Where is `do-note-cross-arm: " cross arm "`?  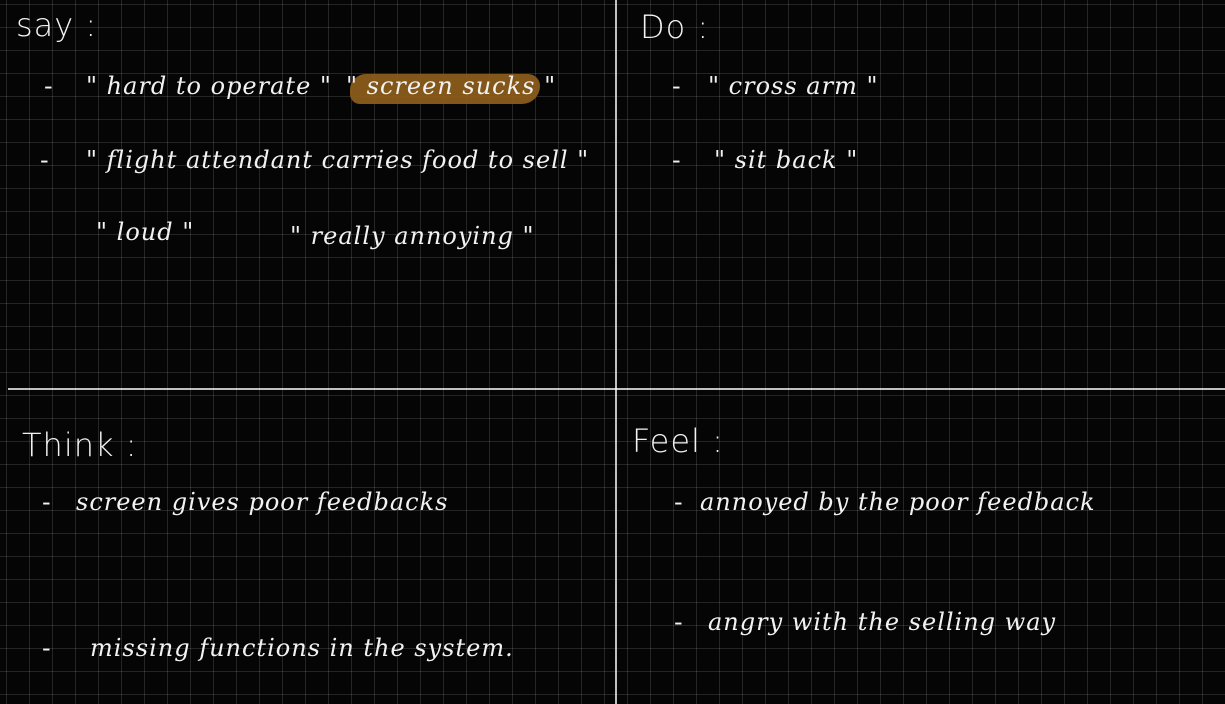
do-note-cross-arm: " cross arm " is located at coordinates (793, 86).